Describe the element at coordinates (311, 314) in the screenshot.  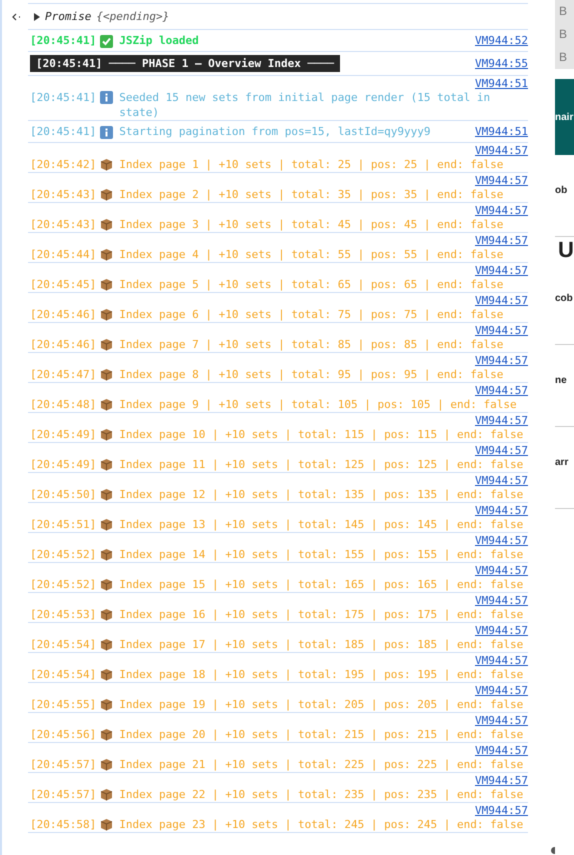
I see `log-message: Index page 6 | +10 sets | total: 75 | pos: 75 | end: false` at that location.